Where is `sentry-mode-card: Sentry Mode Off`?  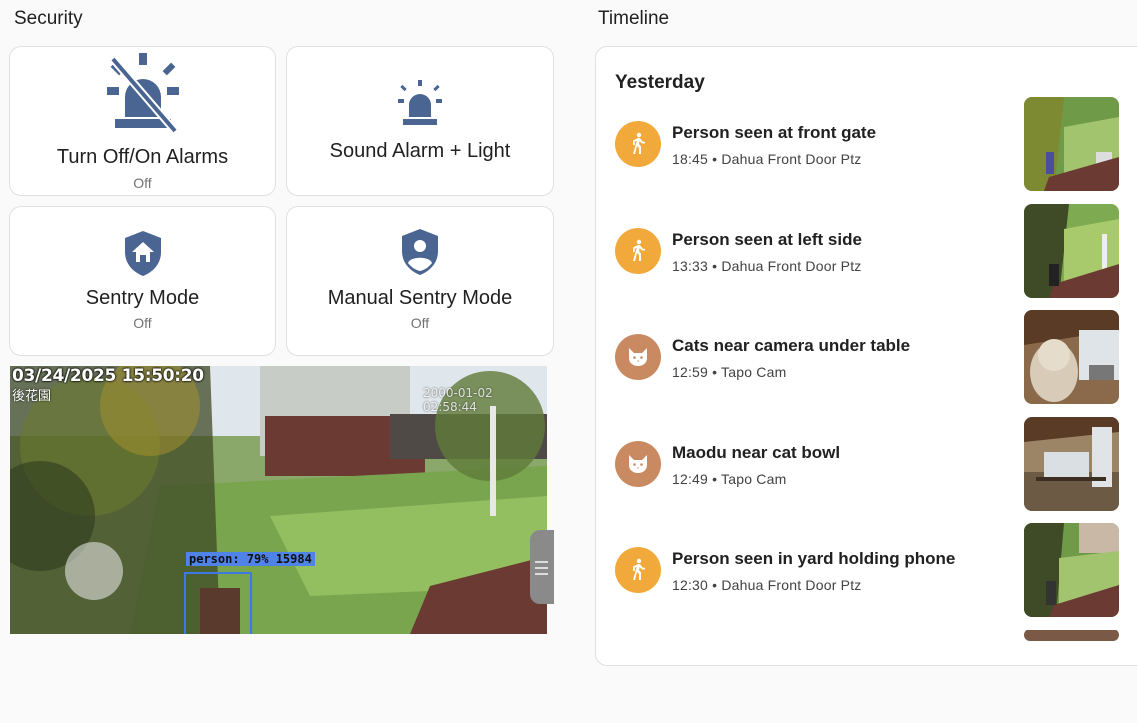 sentry-mode-card: Sentry Mode Off is located at coordinates (142, 281).